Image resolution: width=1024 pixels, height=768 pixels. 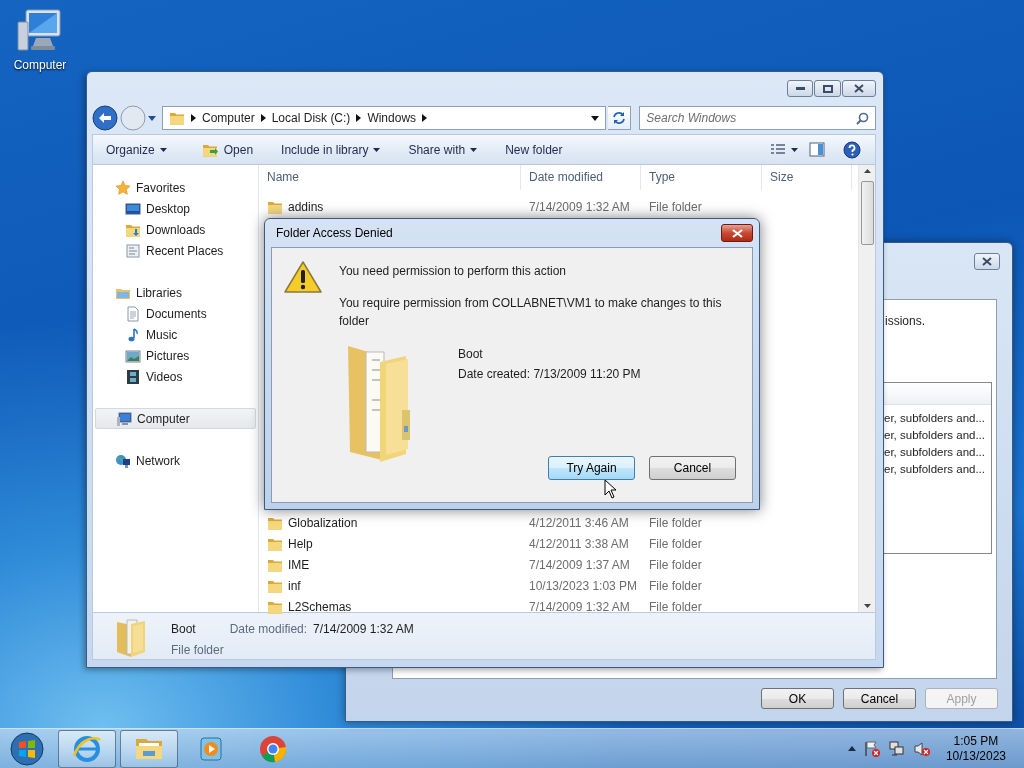 I want to click on nav-item: Pictures, so click(x=175, y=355).